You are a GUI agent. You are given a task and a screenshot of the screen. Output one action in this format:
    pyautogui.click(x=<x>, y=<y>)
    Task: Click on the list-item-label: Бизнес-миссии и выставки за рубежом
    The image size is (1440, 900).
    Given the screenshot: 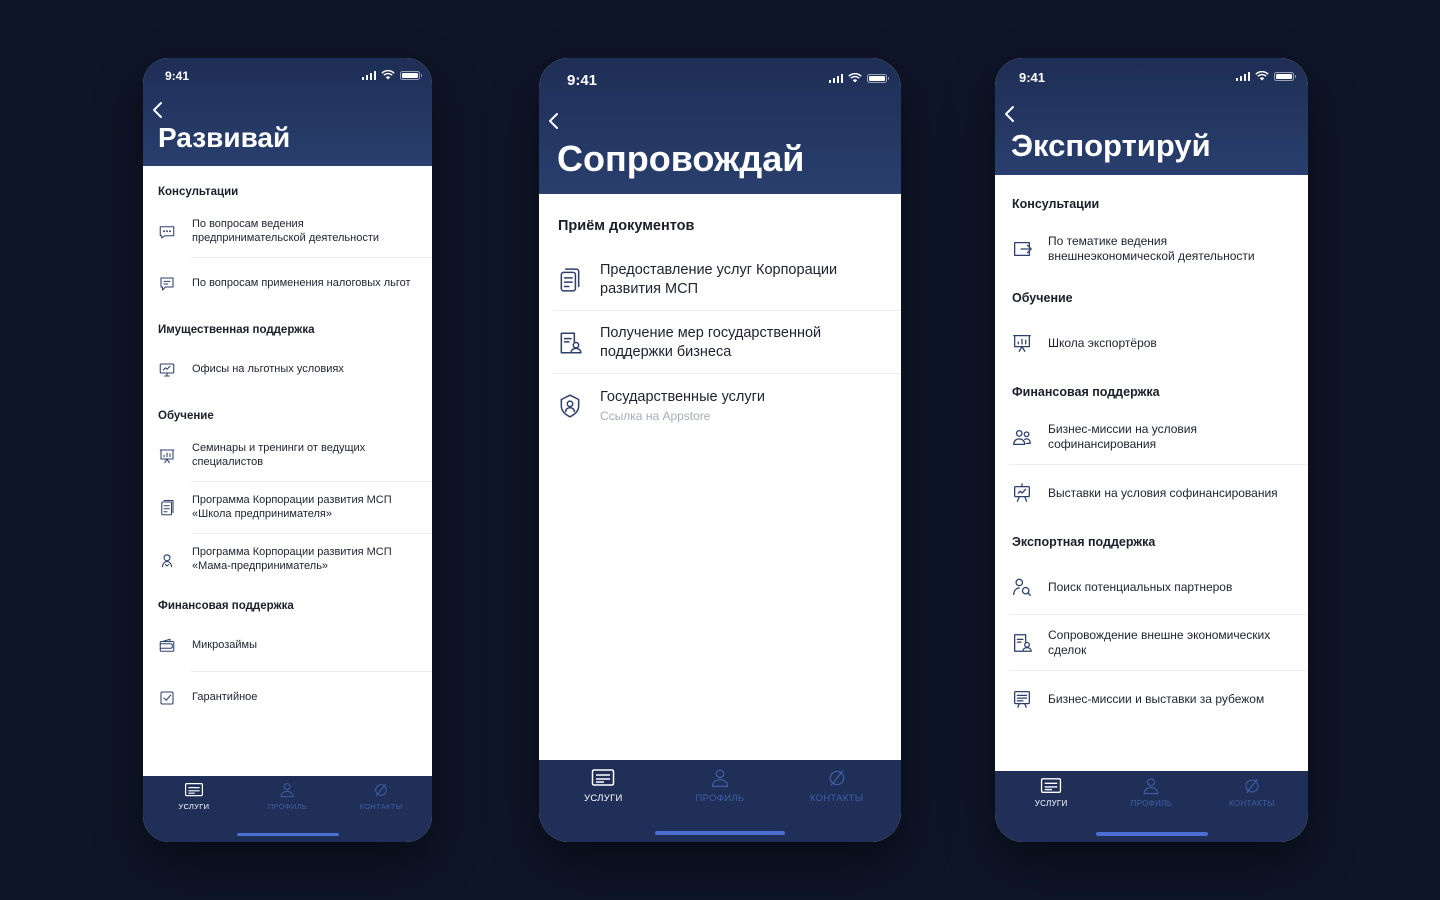 What is the action you would take?
    pyautogui.click(x=1156, y=698)
    